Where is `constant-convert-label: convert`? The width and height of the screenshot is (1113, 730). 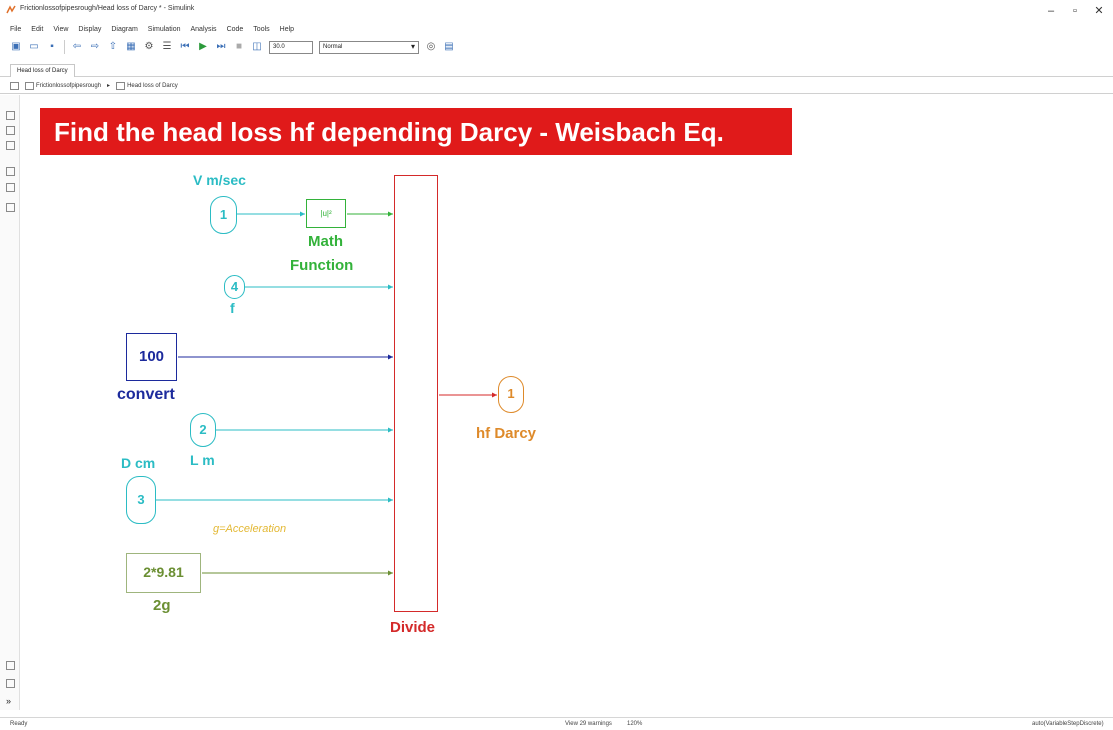
constant-convert-label: convert is located at coordinates (146, 394).